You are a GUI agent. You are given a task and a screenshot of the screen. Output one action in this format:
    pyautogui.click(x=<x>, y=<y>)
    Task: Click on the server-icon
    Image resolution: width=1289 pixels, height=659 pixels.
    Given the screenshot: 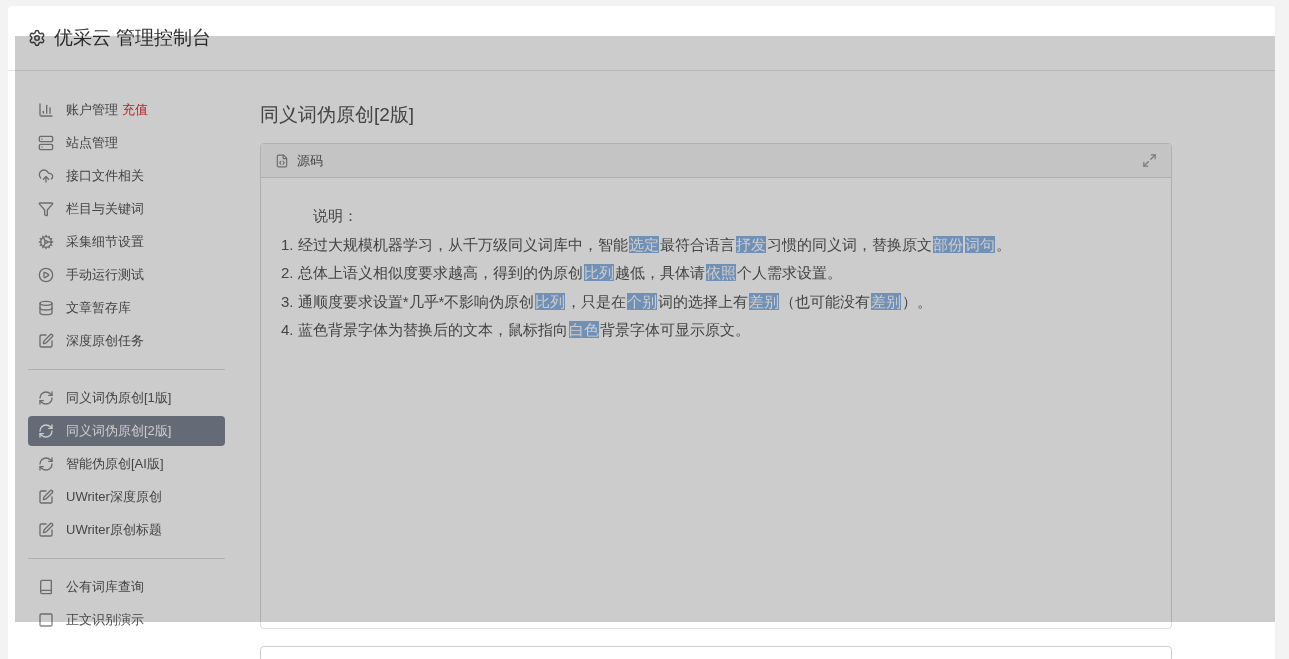 What is the action you would take?
    pyautogui.click(x=46, y=142)
    